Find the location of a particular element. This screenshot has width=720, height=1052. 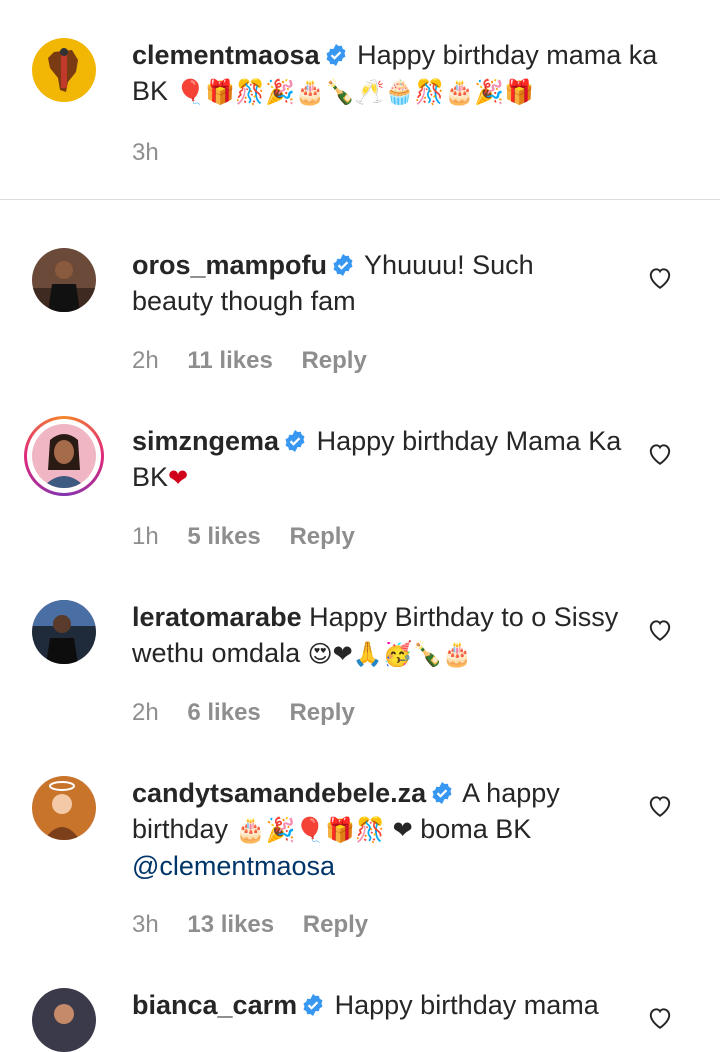

comment-meta: 3h 13 likes Reply is located at coordinates (261, 925).